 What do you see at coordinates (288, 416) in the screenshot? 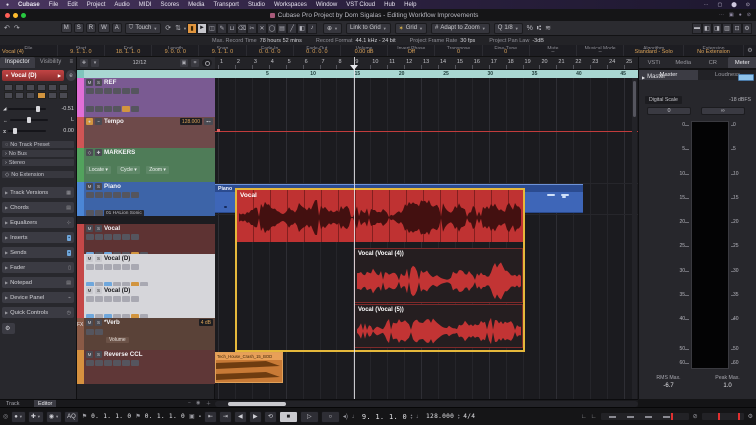
I see `stop-button: ■` at bounding box center [288, 416].